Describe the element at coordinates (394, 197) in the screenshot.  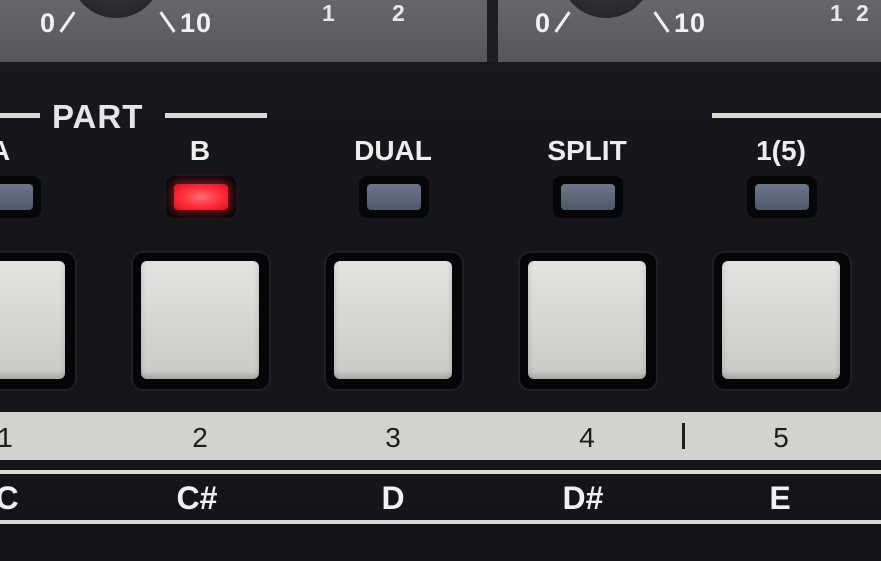
I see `led-dual` at that location.